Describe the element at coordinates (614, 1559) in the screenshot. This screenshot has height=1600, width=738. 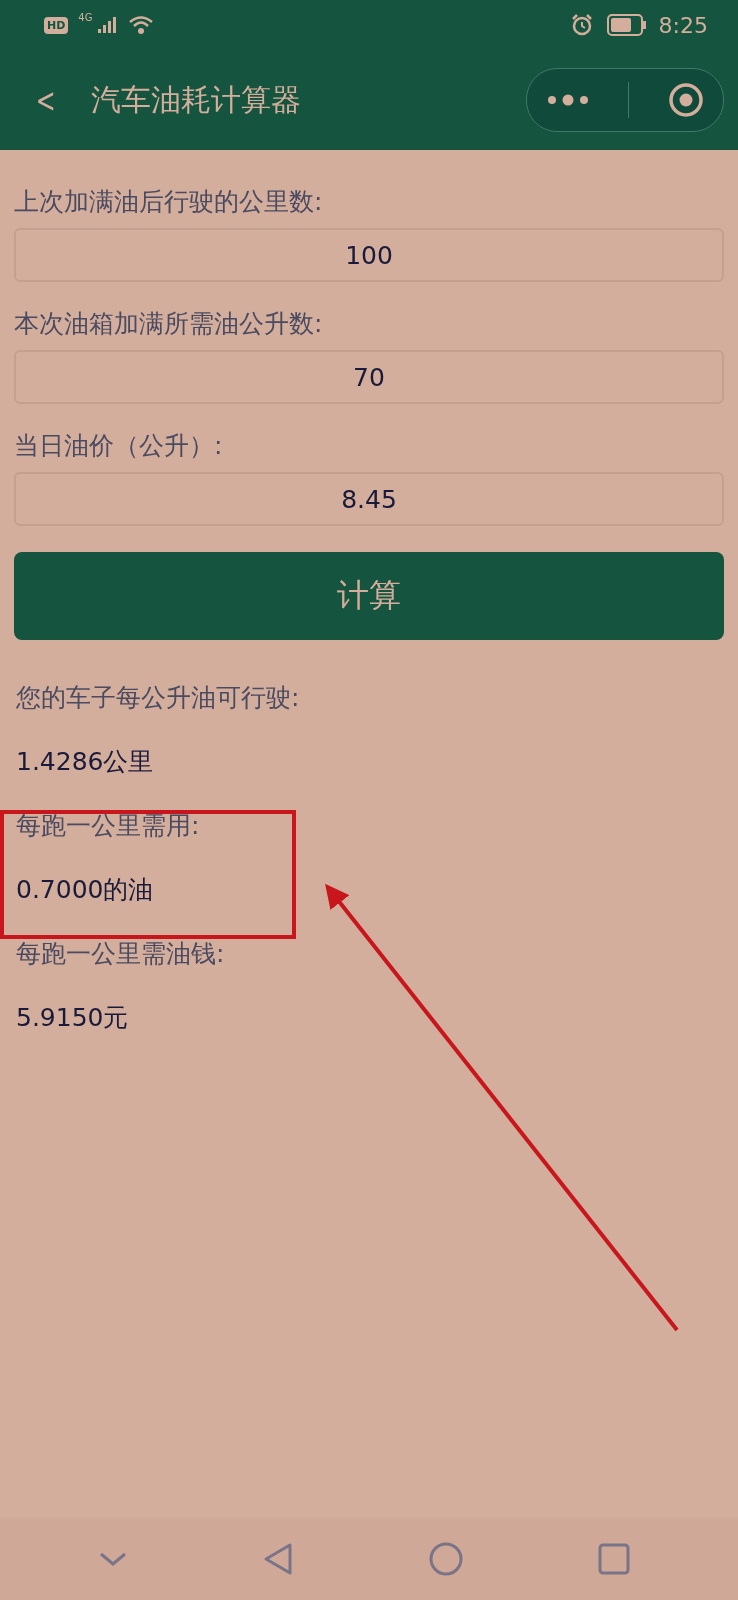
I see `recents-icon` at that location.